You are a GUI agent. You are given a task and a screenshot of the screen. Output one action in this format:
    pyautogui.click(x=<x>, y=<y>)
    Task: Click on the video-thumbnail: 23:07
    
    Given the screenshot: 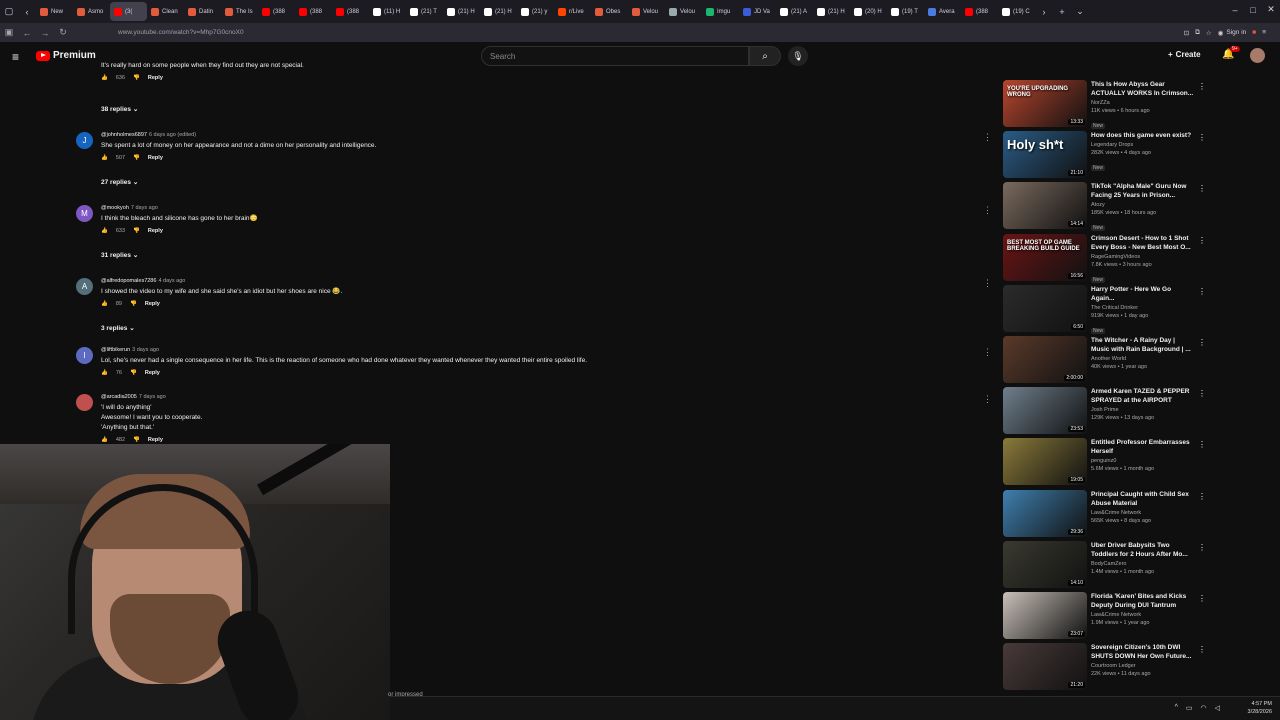 What is the action you would take?
    pyautogui.click(x=1045, y=615)
    